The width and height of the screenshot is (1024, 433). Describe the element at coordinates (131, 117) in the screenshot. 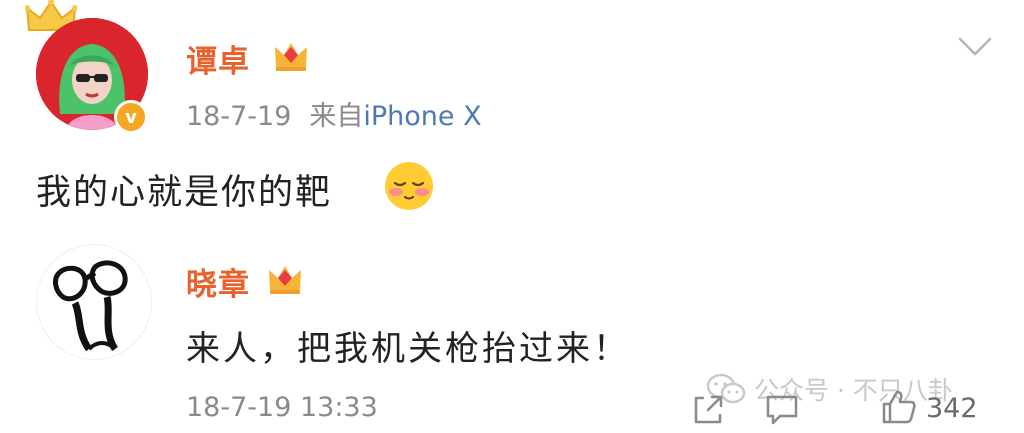

I see `verified-v-icon: v` at that location.